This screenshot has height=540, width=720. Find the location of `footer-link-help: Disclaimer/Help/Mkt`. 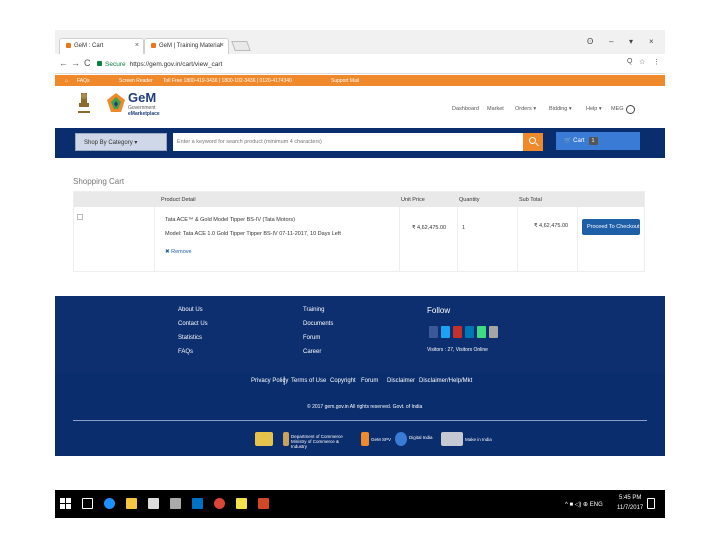

footer-link-help: Disclaimer/Help/Mkt is located at coordinates (445, 381).